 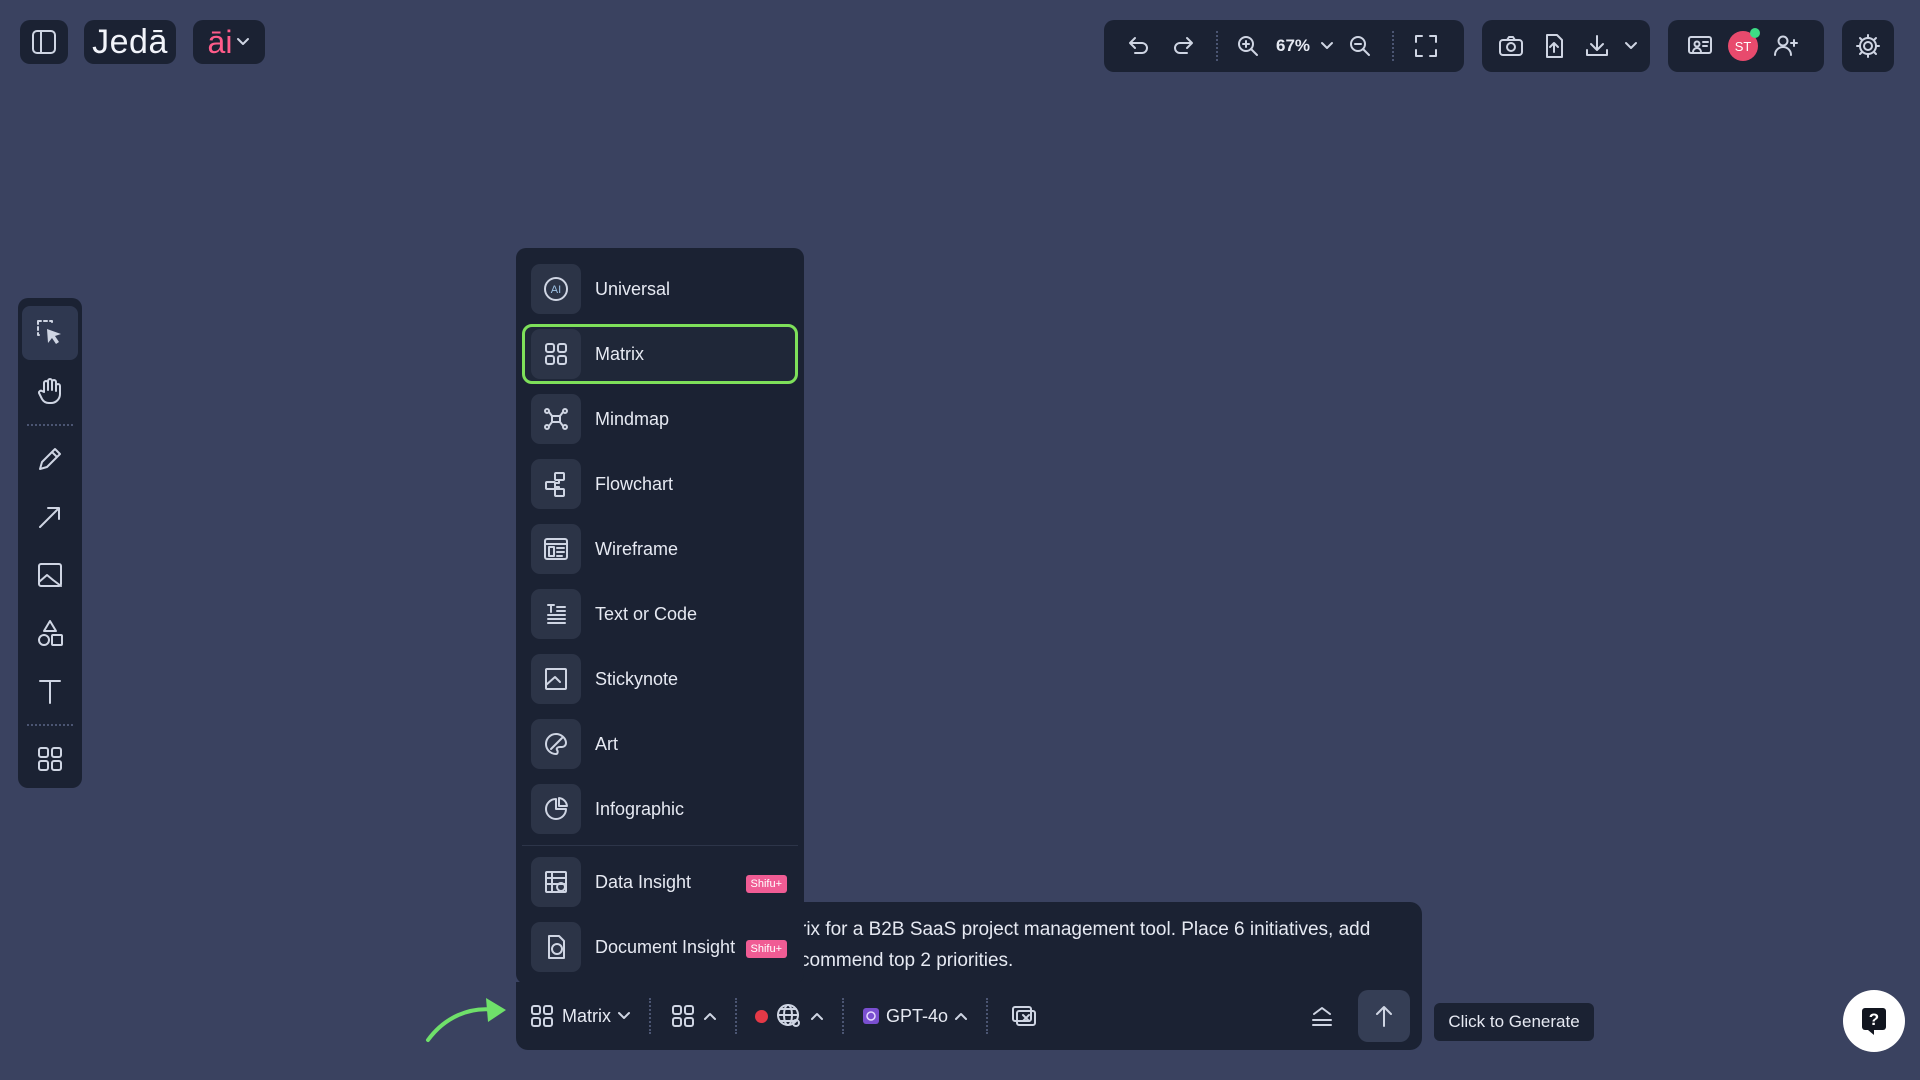 I want to click on pointer-arrow-icon, so click(x=469, y=1016).